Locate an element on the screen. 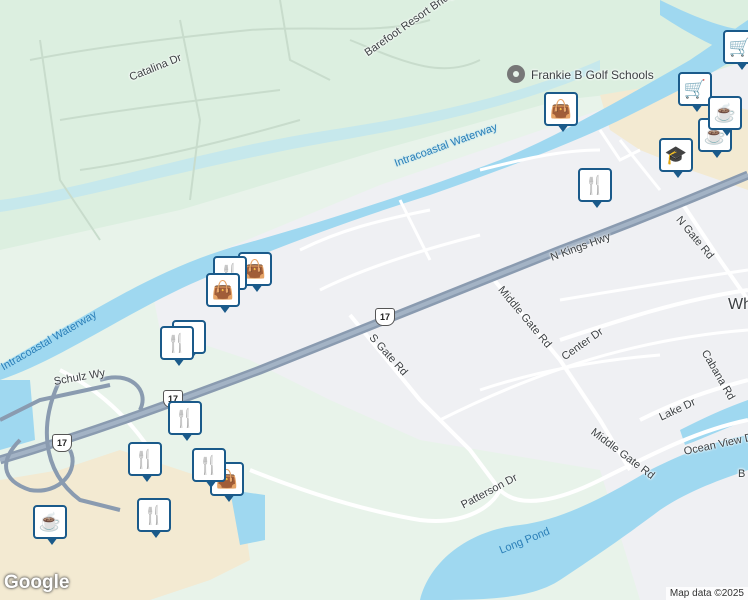 Image resolution: width=748 pixels, height=600 pixels. google-logo: Google is located at coordinates (37, 582).